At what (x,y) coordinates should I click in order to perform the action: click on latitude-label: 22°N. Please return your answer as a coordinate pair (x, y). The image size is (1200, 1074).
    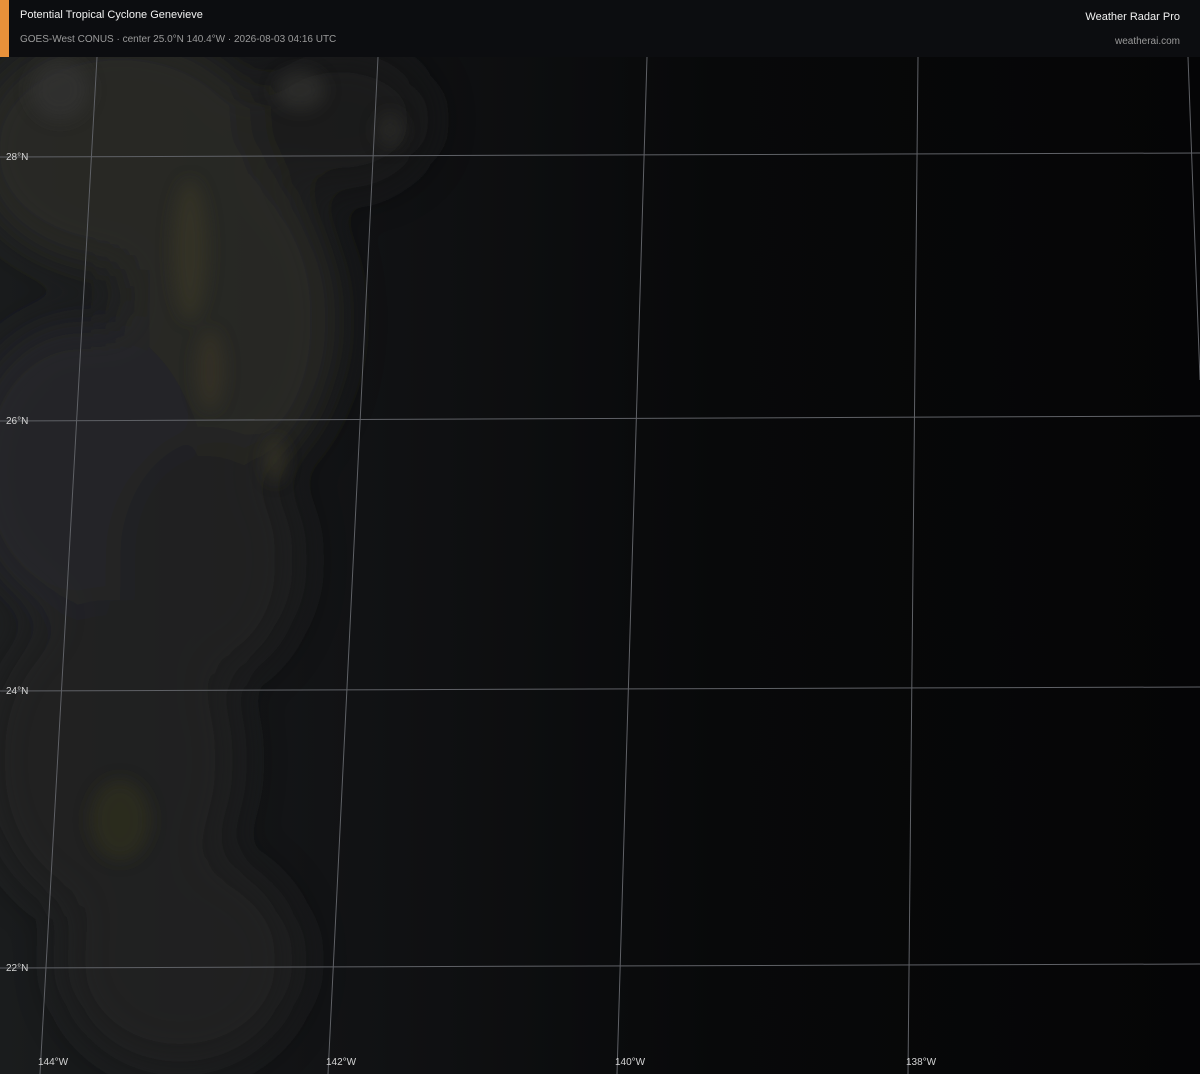
    Looking at the image, I should click on (17, 968).